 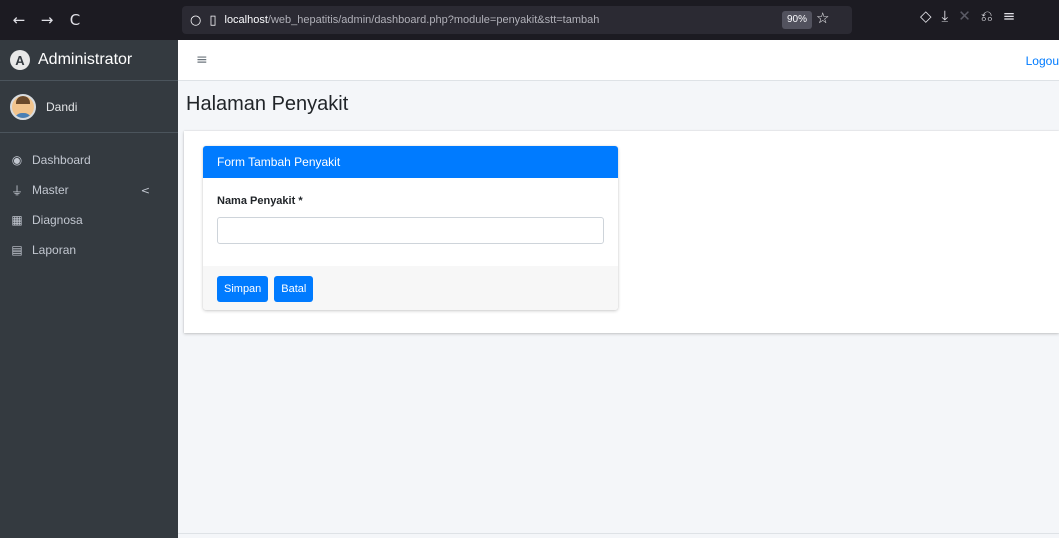 I want to click on nama-penyakit-label: Nama Penyakit *, so click(x=260, y=201).